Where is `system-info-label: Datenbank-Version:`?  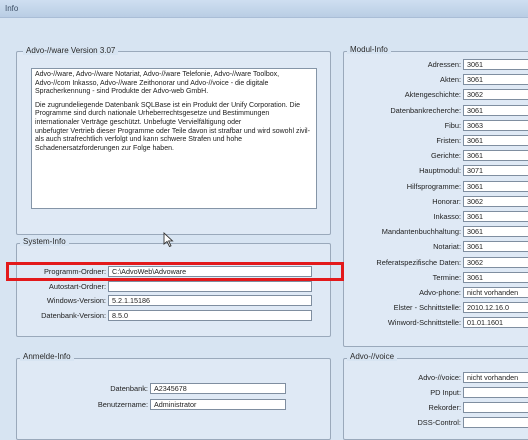 system-info-label: Datenbank-Version: is located at coordinates (73, 315).